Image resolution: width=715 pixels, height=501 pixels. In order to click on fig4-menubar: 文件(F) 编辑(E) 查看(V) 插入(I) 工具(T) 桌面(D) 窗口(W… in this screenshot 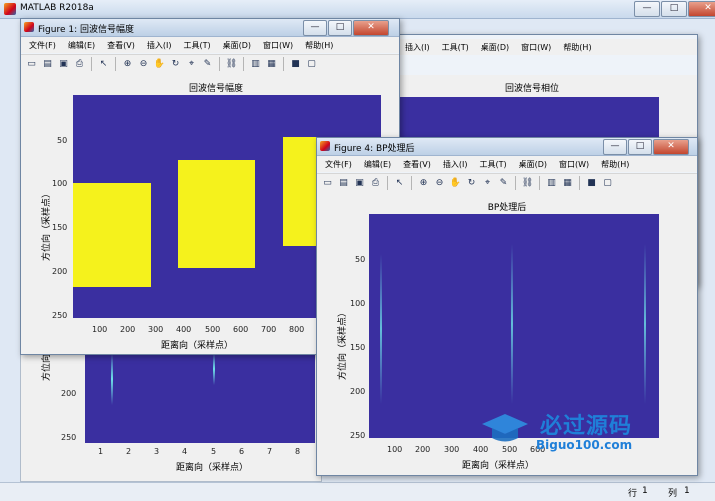, I will do `click(507, 164)`.